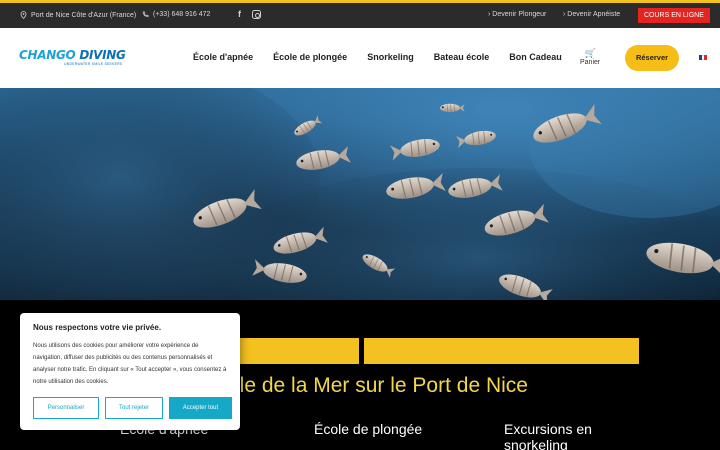 This screenshot has height=450, width=720. I want to click on phone-info: (+33) 648 916 472, so click(176, 14).